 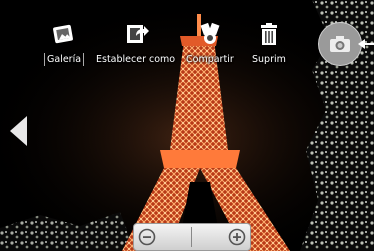 What do you see at coordinates (136, 59) in the screenshot?
I see `set-as-label: Establecer como` at bounding box center [136, 59].